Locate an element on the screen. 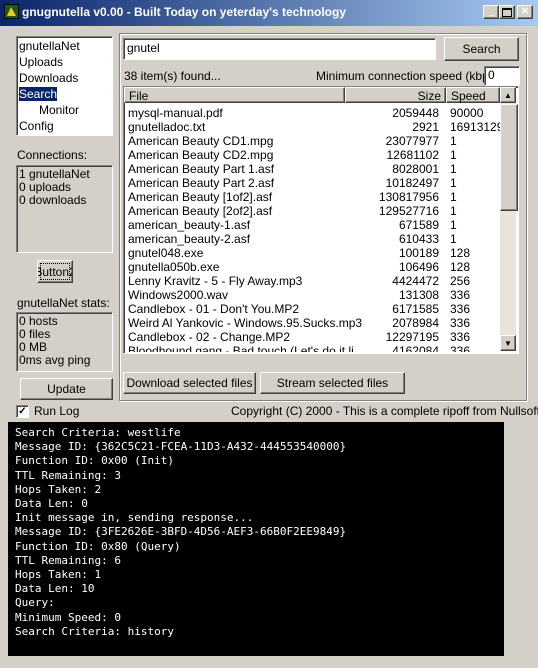 The image size is (538, 668). scroll-down-button: ▼ is located at coordinates (508, 343).